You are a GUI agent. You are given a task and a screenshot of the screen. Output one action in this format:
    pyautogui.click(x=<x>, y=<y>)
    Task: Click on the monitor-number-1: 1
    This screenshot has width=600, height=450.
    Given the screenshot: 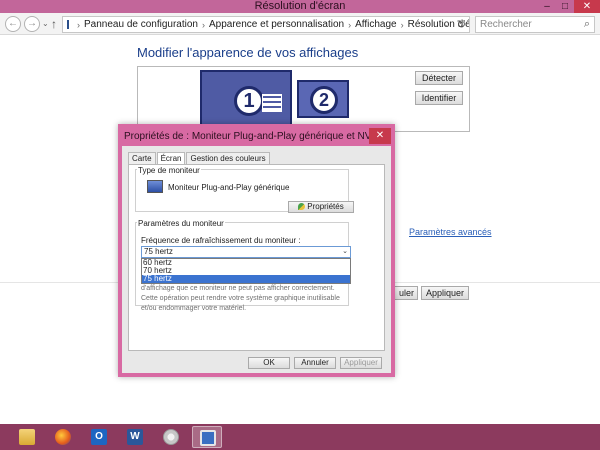 What is the action you would take?
    pyautogui.click(x=249, y=101)
    